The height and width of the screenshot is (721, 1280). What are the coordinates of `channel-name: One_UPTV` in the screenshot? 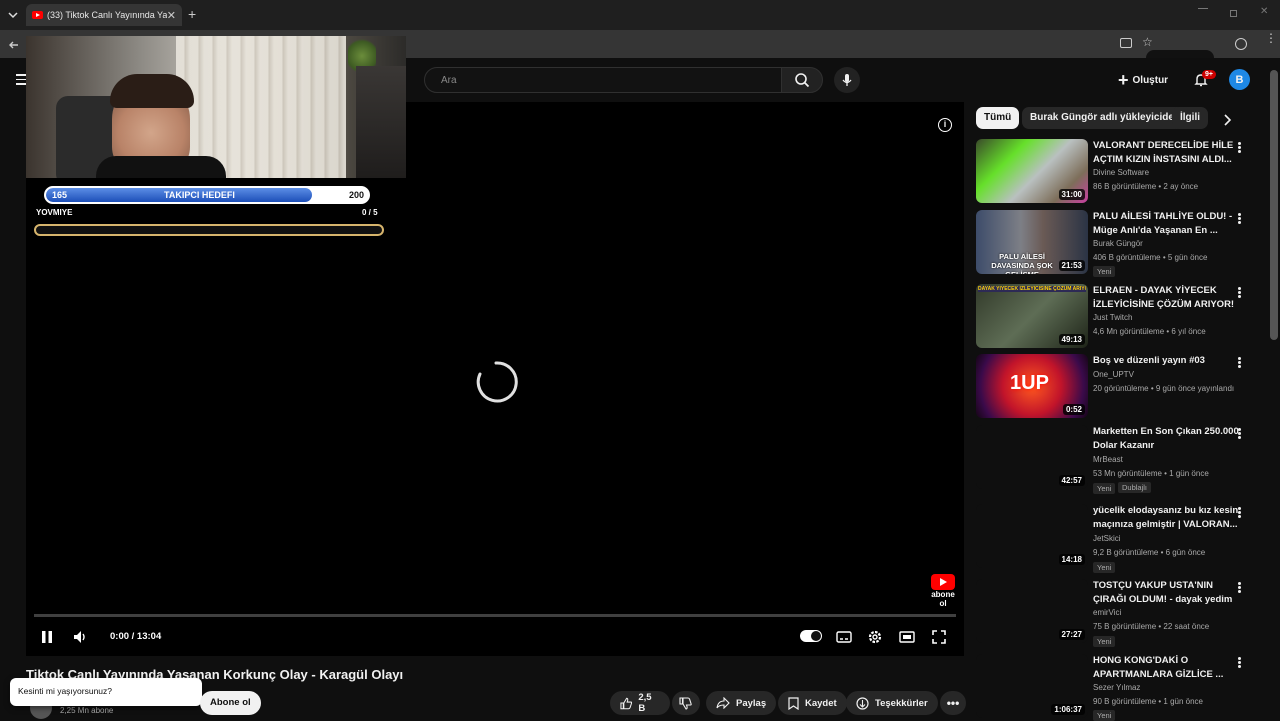 It's located at (1113, 374).